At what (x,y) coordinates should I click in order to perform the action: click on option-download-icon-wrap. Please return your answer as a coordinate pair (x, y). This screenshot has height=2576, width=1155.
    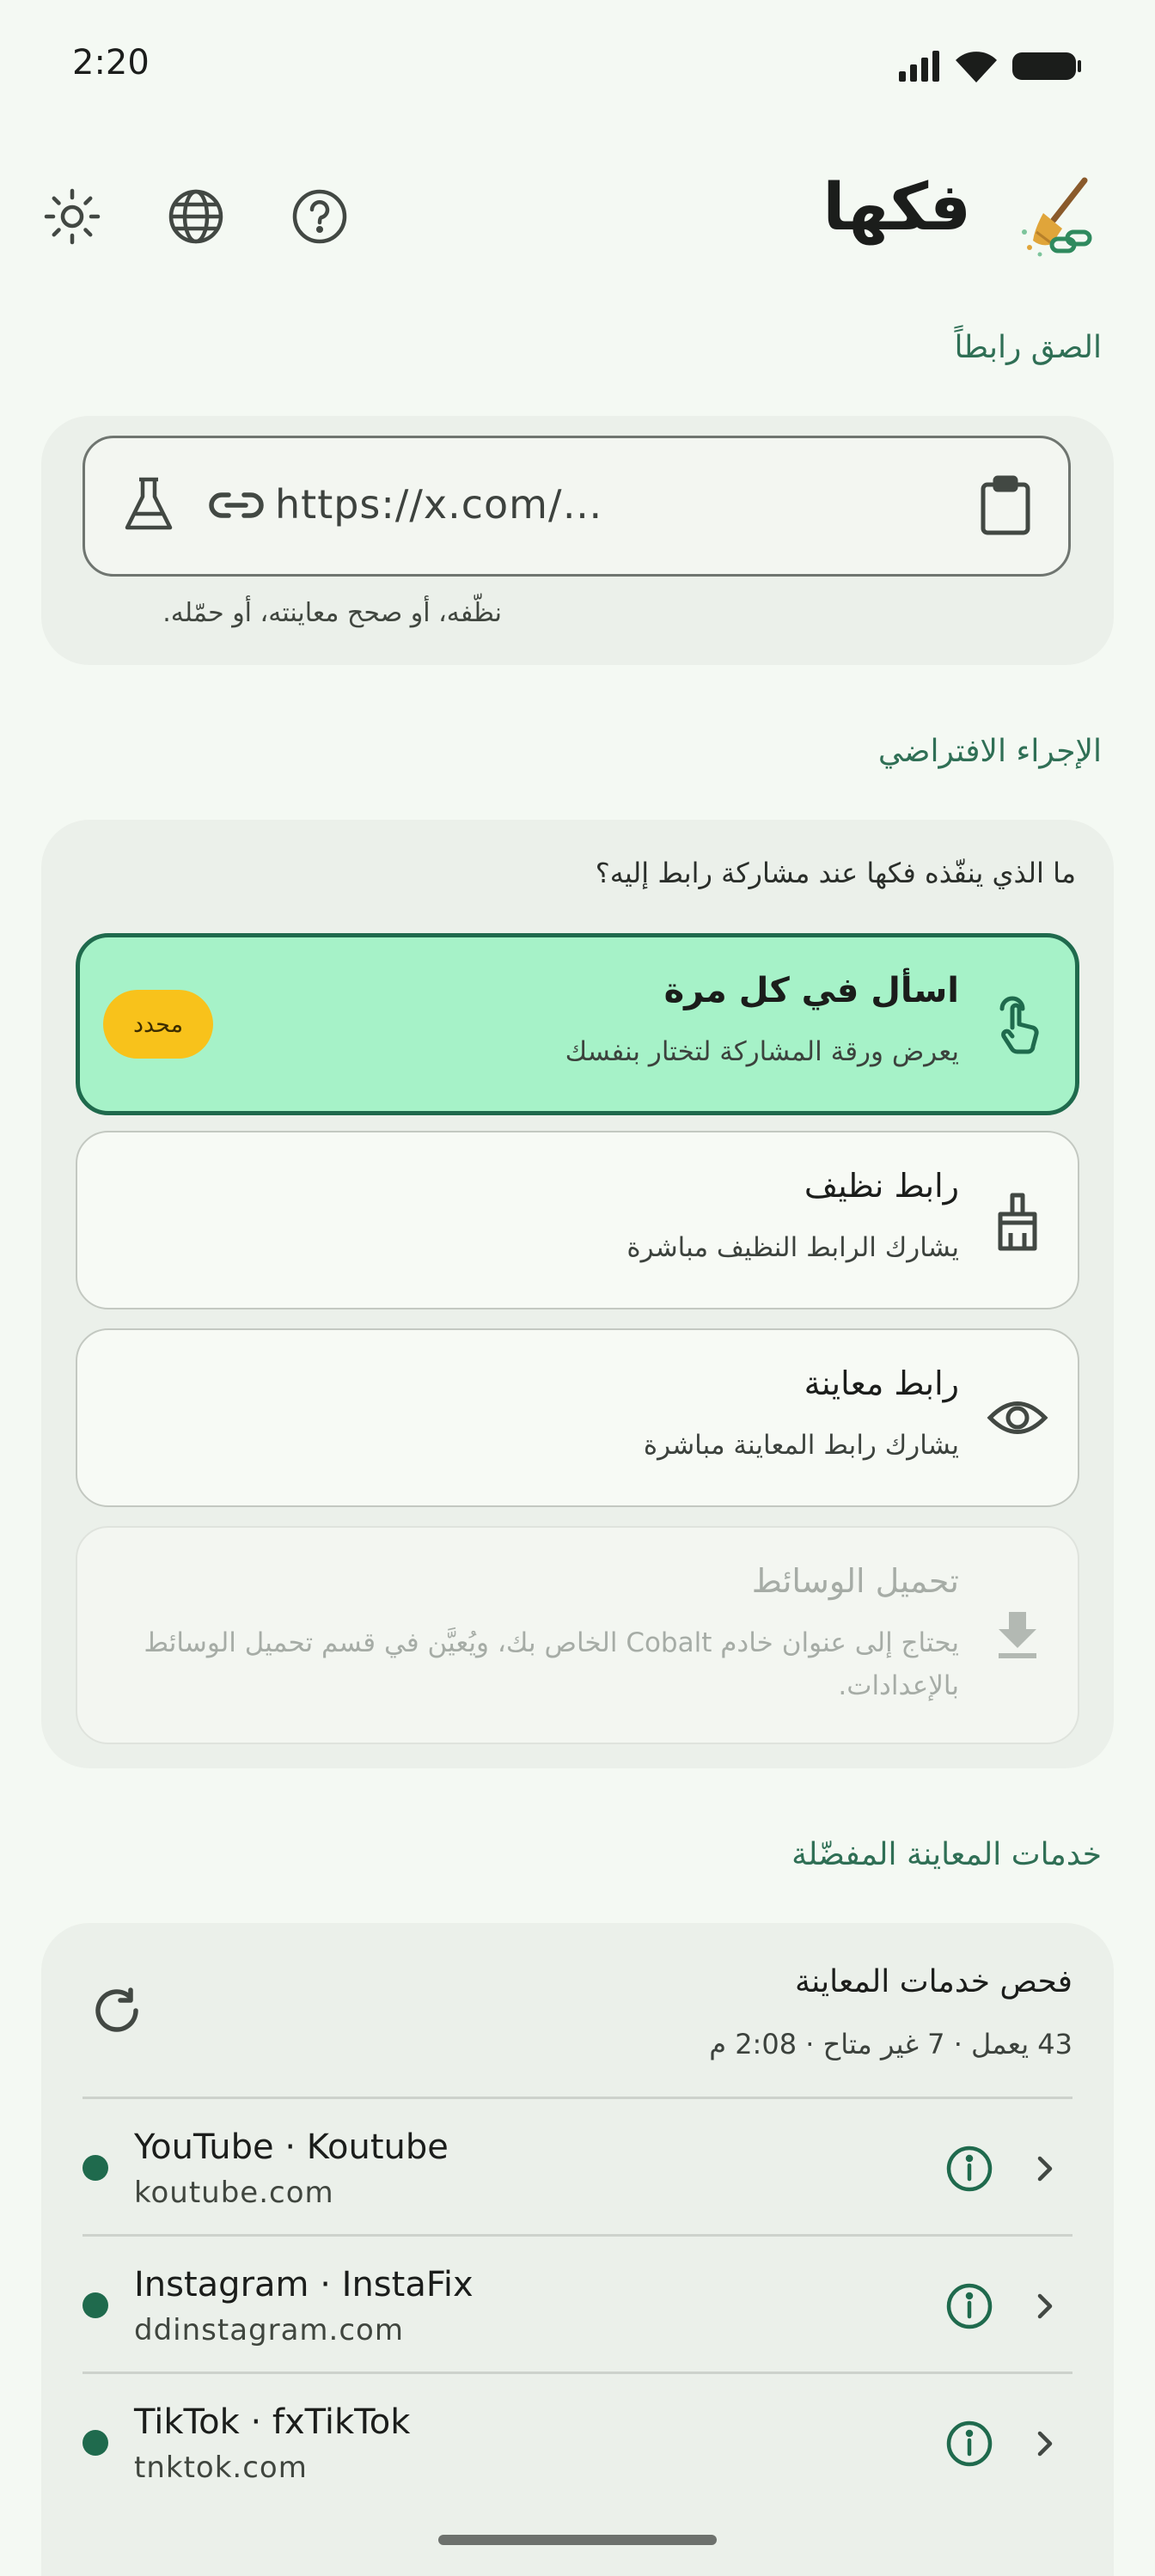
    Looking at the image, I should click on (1017, 1634).